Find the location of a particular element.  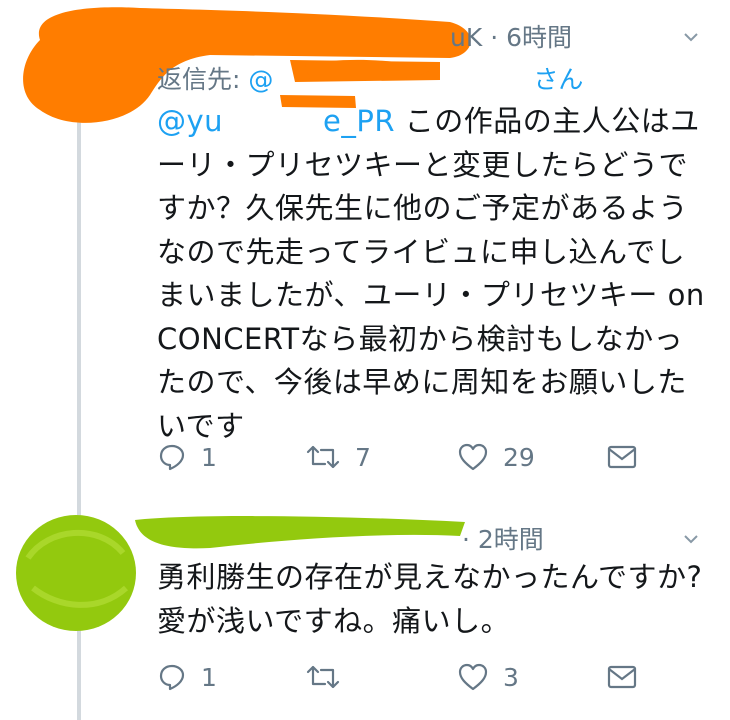

like-button: 29 is located at coordinates (496, 457).